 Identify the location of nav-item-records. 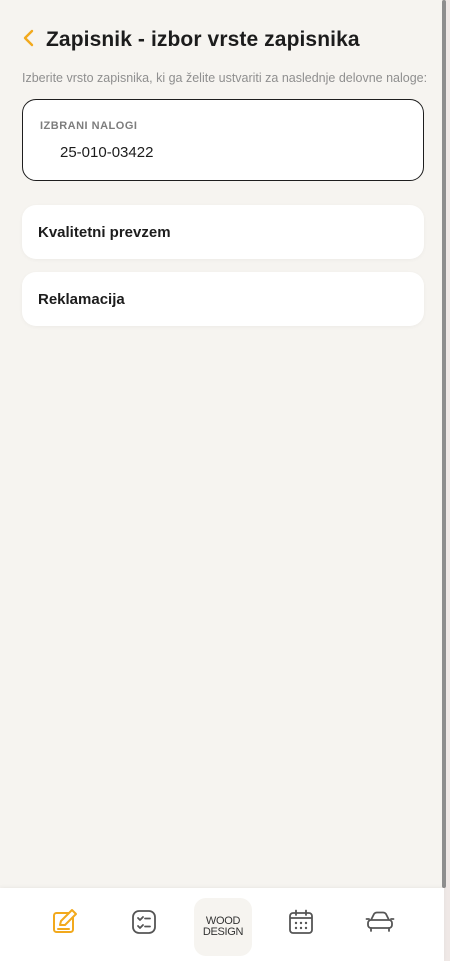
(65, 924).